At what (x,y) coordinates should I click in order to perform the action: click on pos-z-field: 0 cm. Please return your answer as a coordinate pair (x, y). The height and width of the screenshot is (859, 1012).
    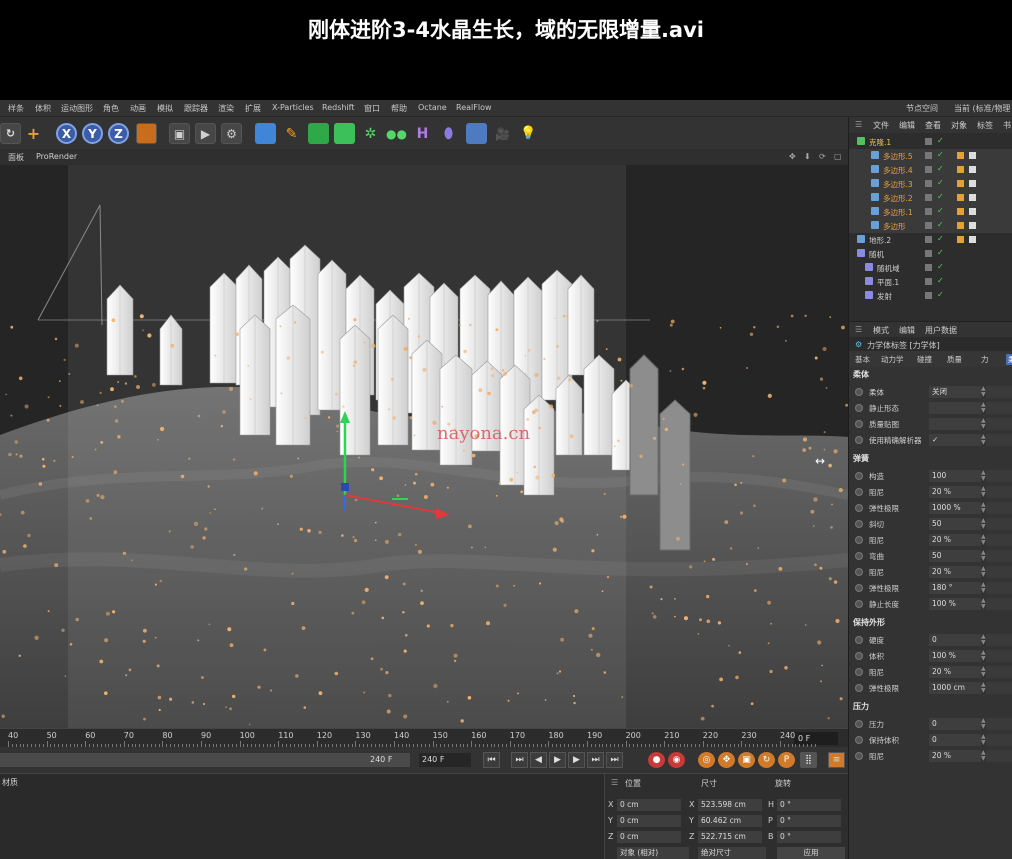
    Looking at the image, I should click on (649, 837).